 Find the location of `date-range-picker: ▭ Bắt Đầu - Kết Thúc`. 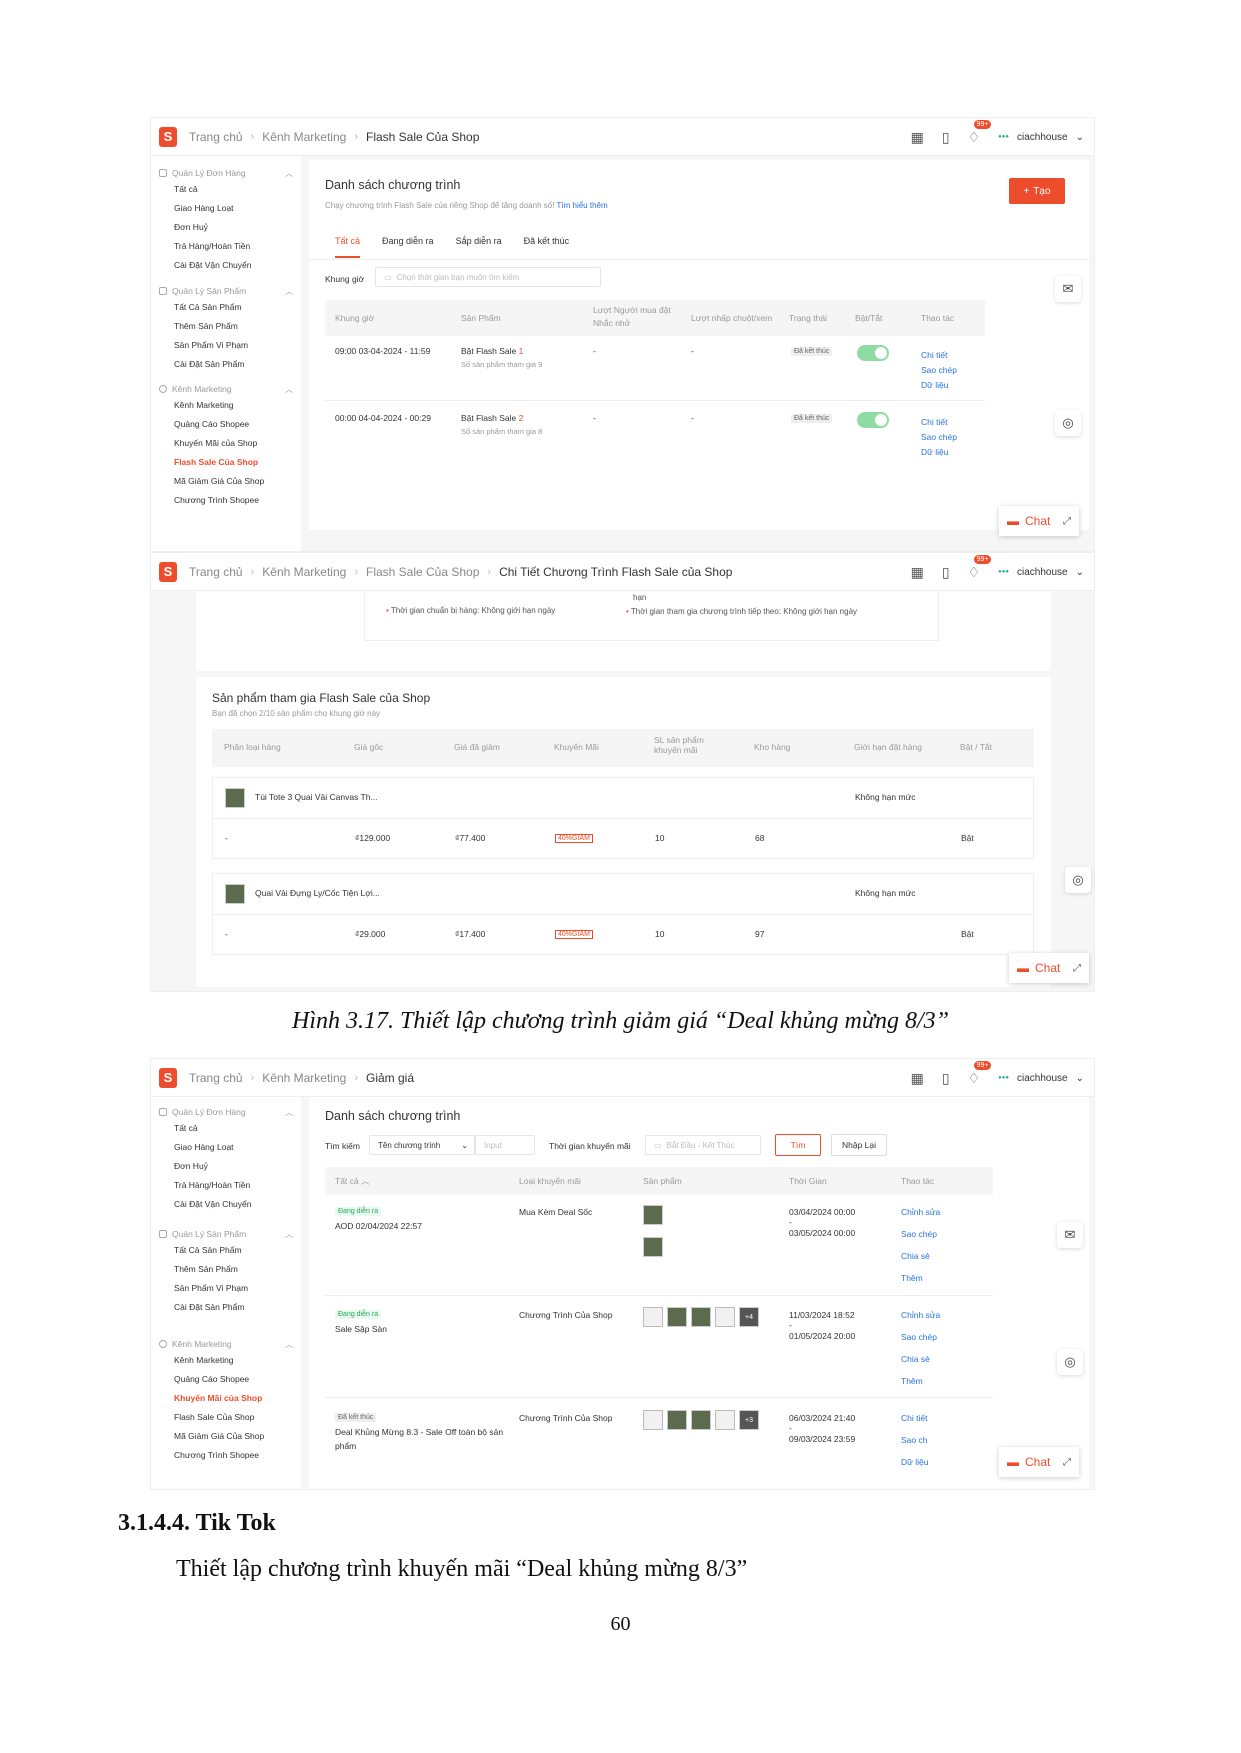

date-range-picker: ▭ Bắt Đầu - Kết Thúc is located at coordinates (703, 1145).